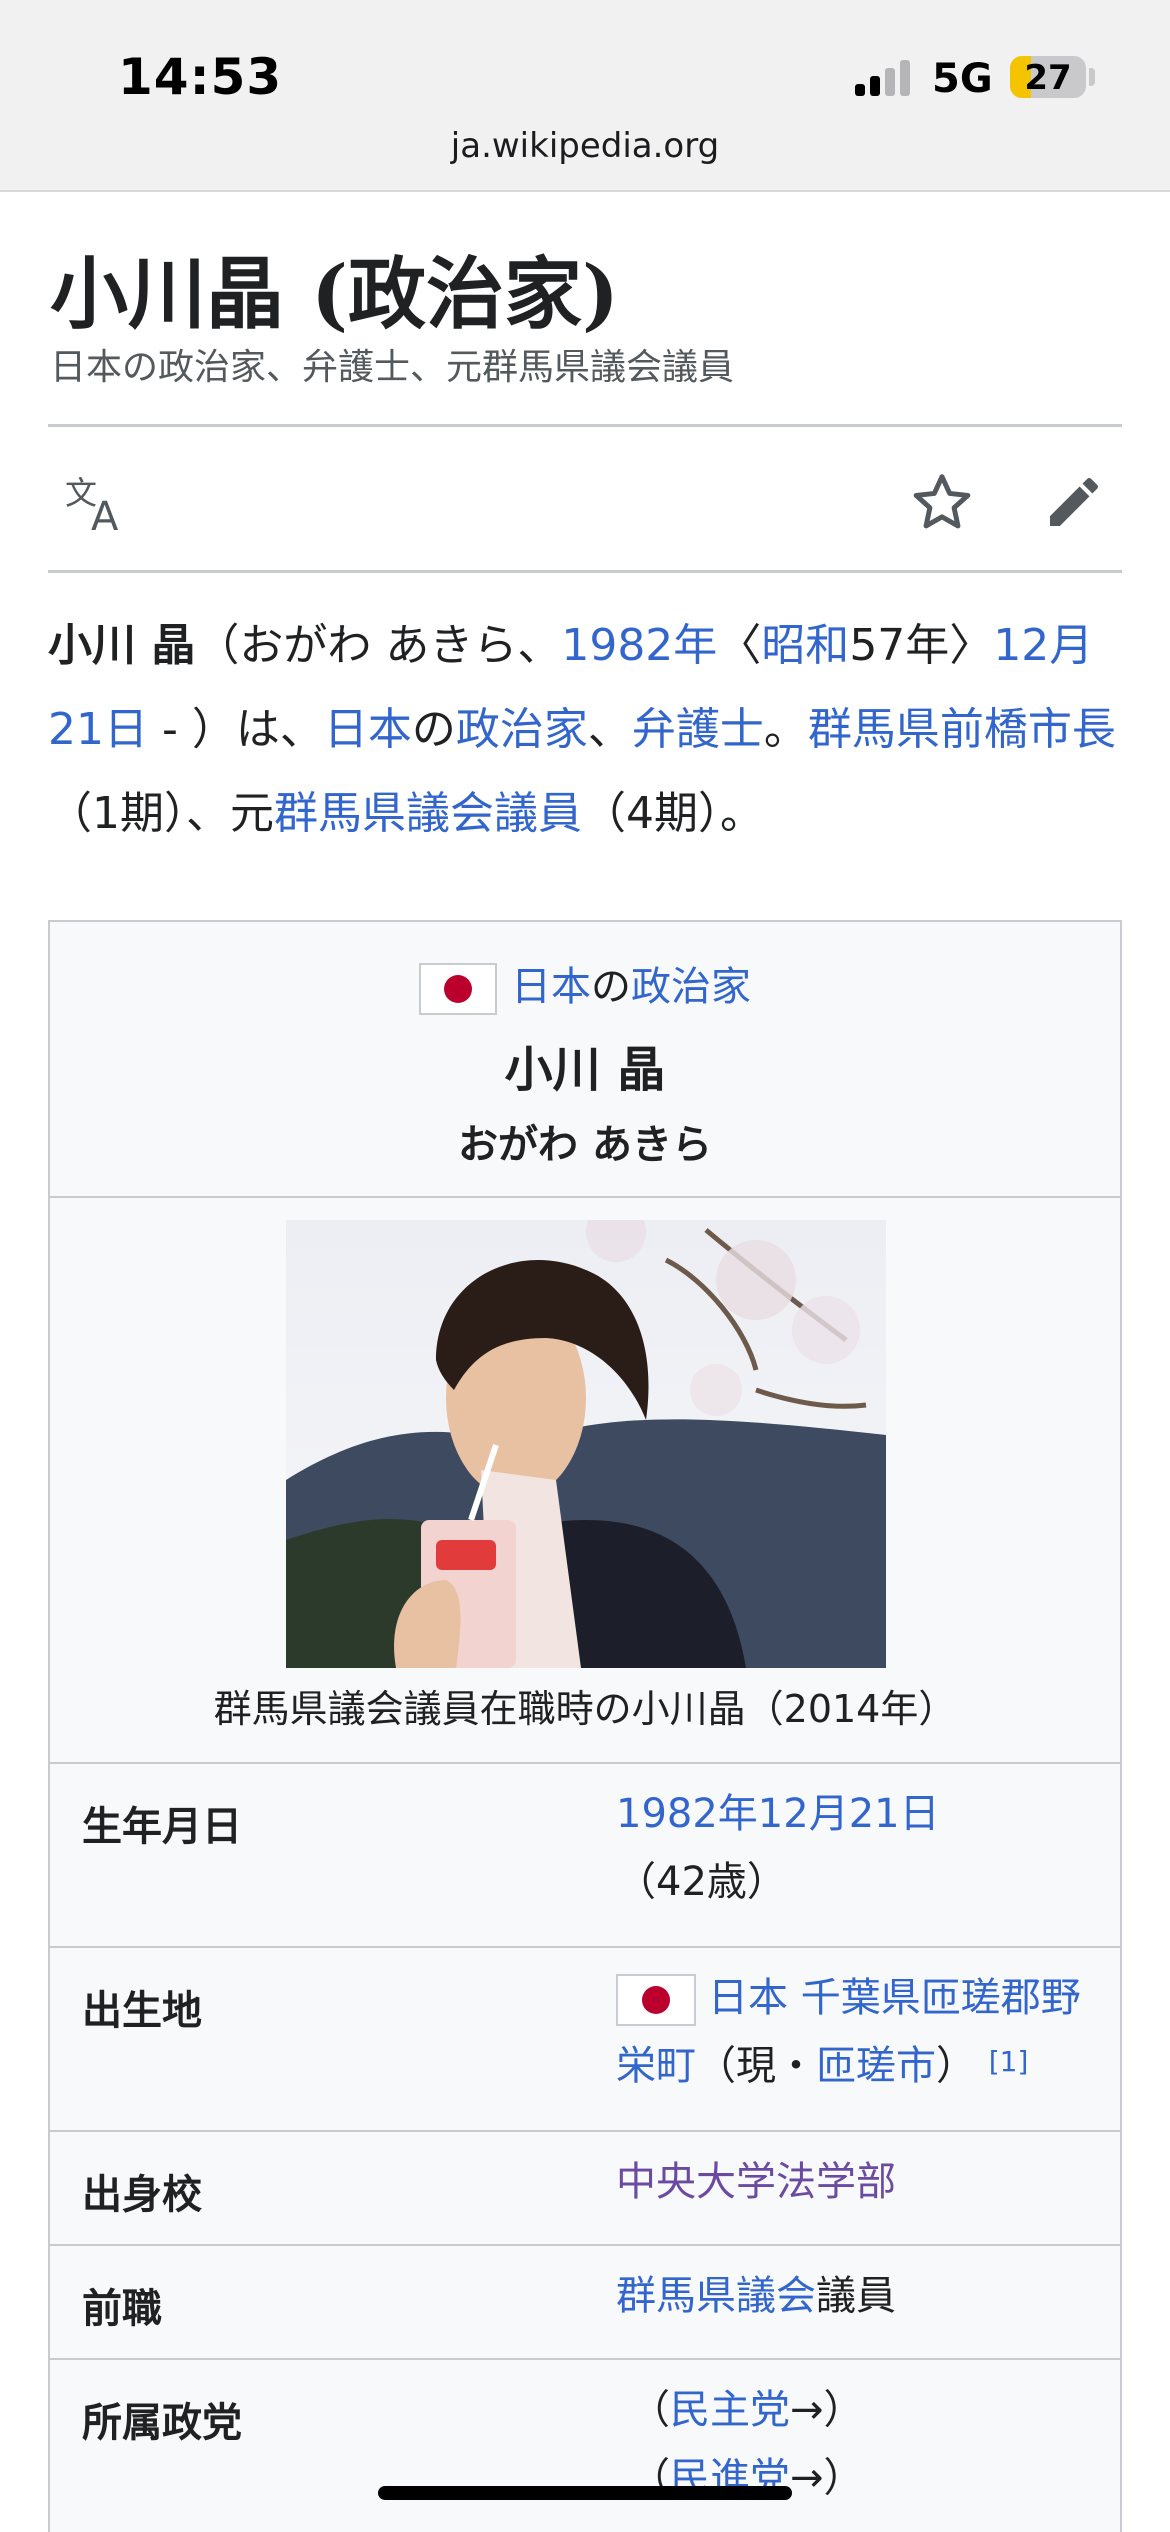 This screenshot has height=2532, width=1170. What do you see at coordinates (142, 2195) in the screenshot?
I see `row-label: 出身校` at bounding box center [142, 2195].